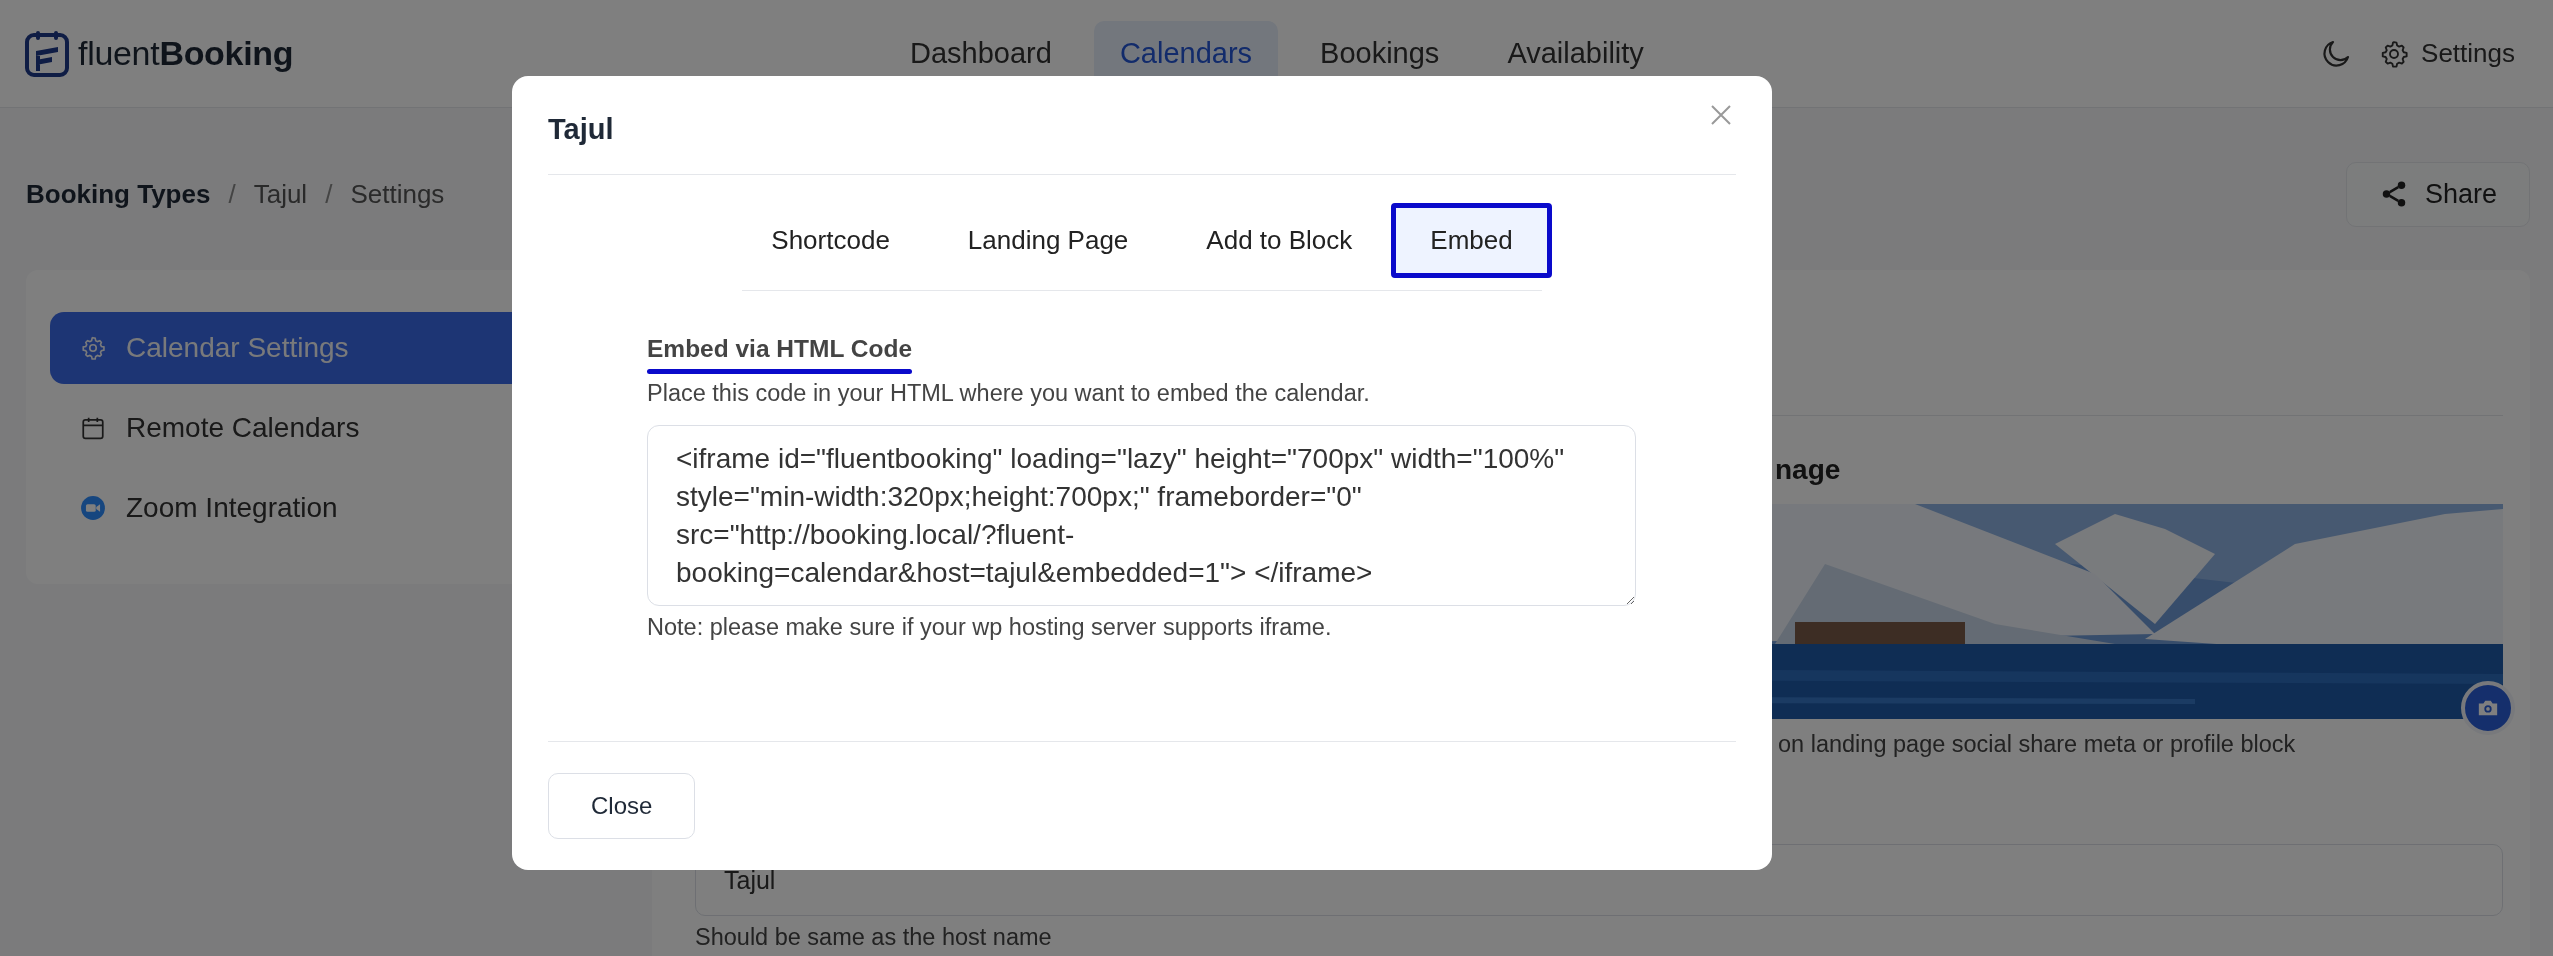 The width and height of the screenshot is (2553, 956). Describe the element at coordinates (186, 53) in the screenshot. I see `logo-text: fluentBooking` at that location.